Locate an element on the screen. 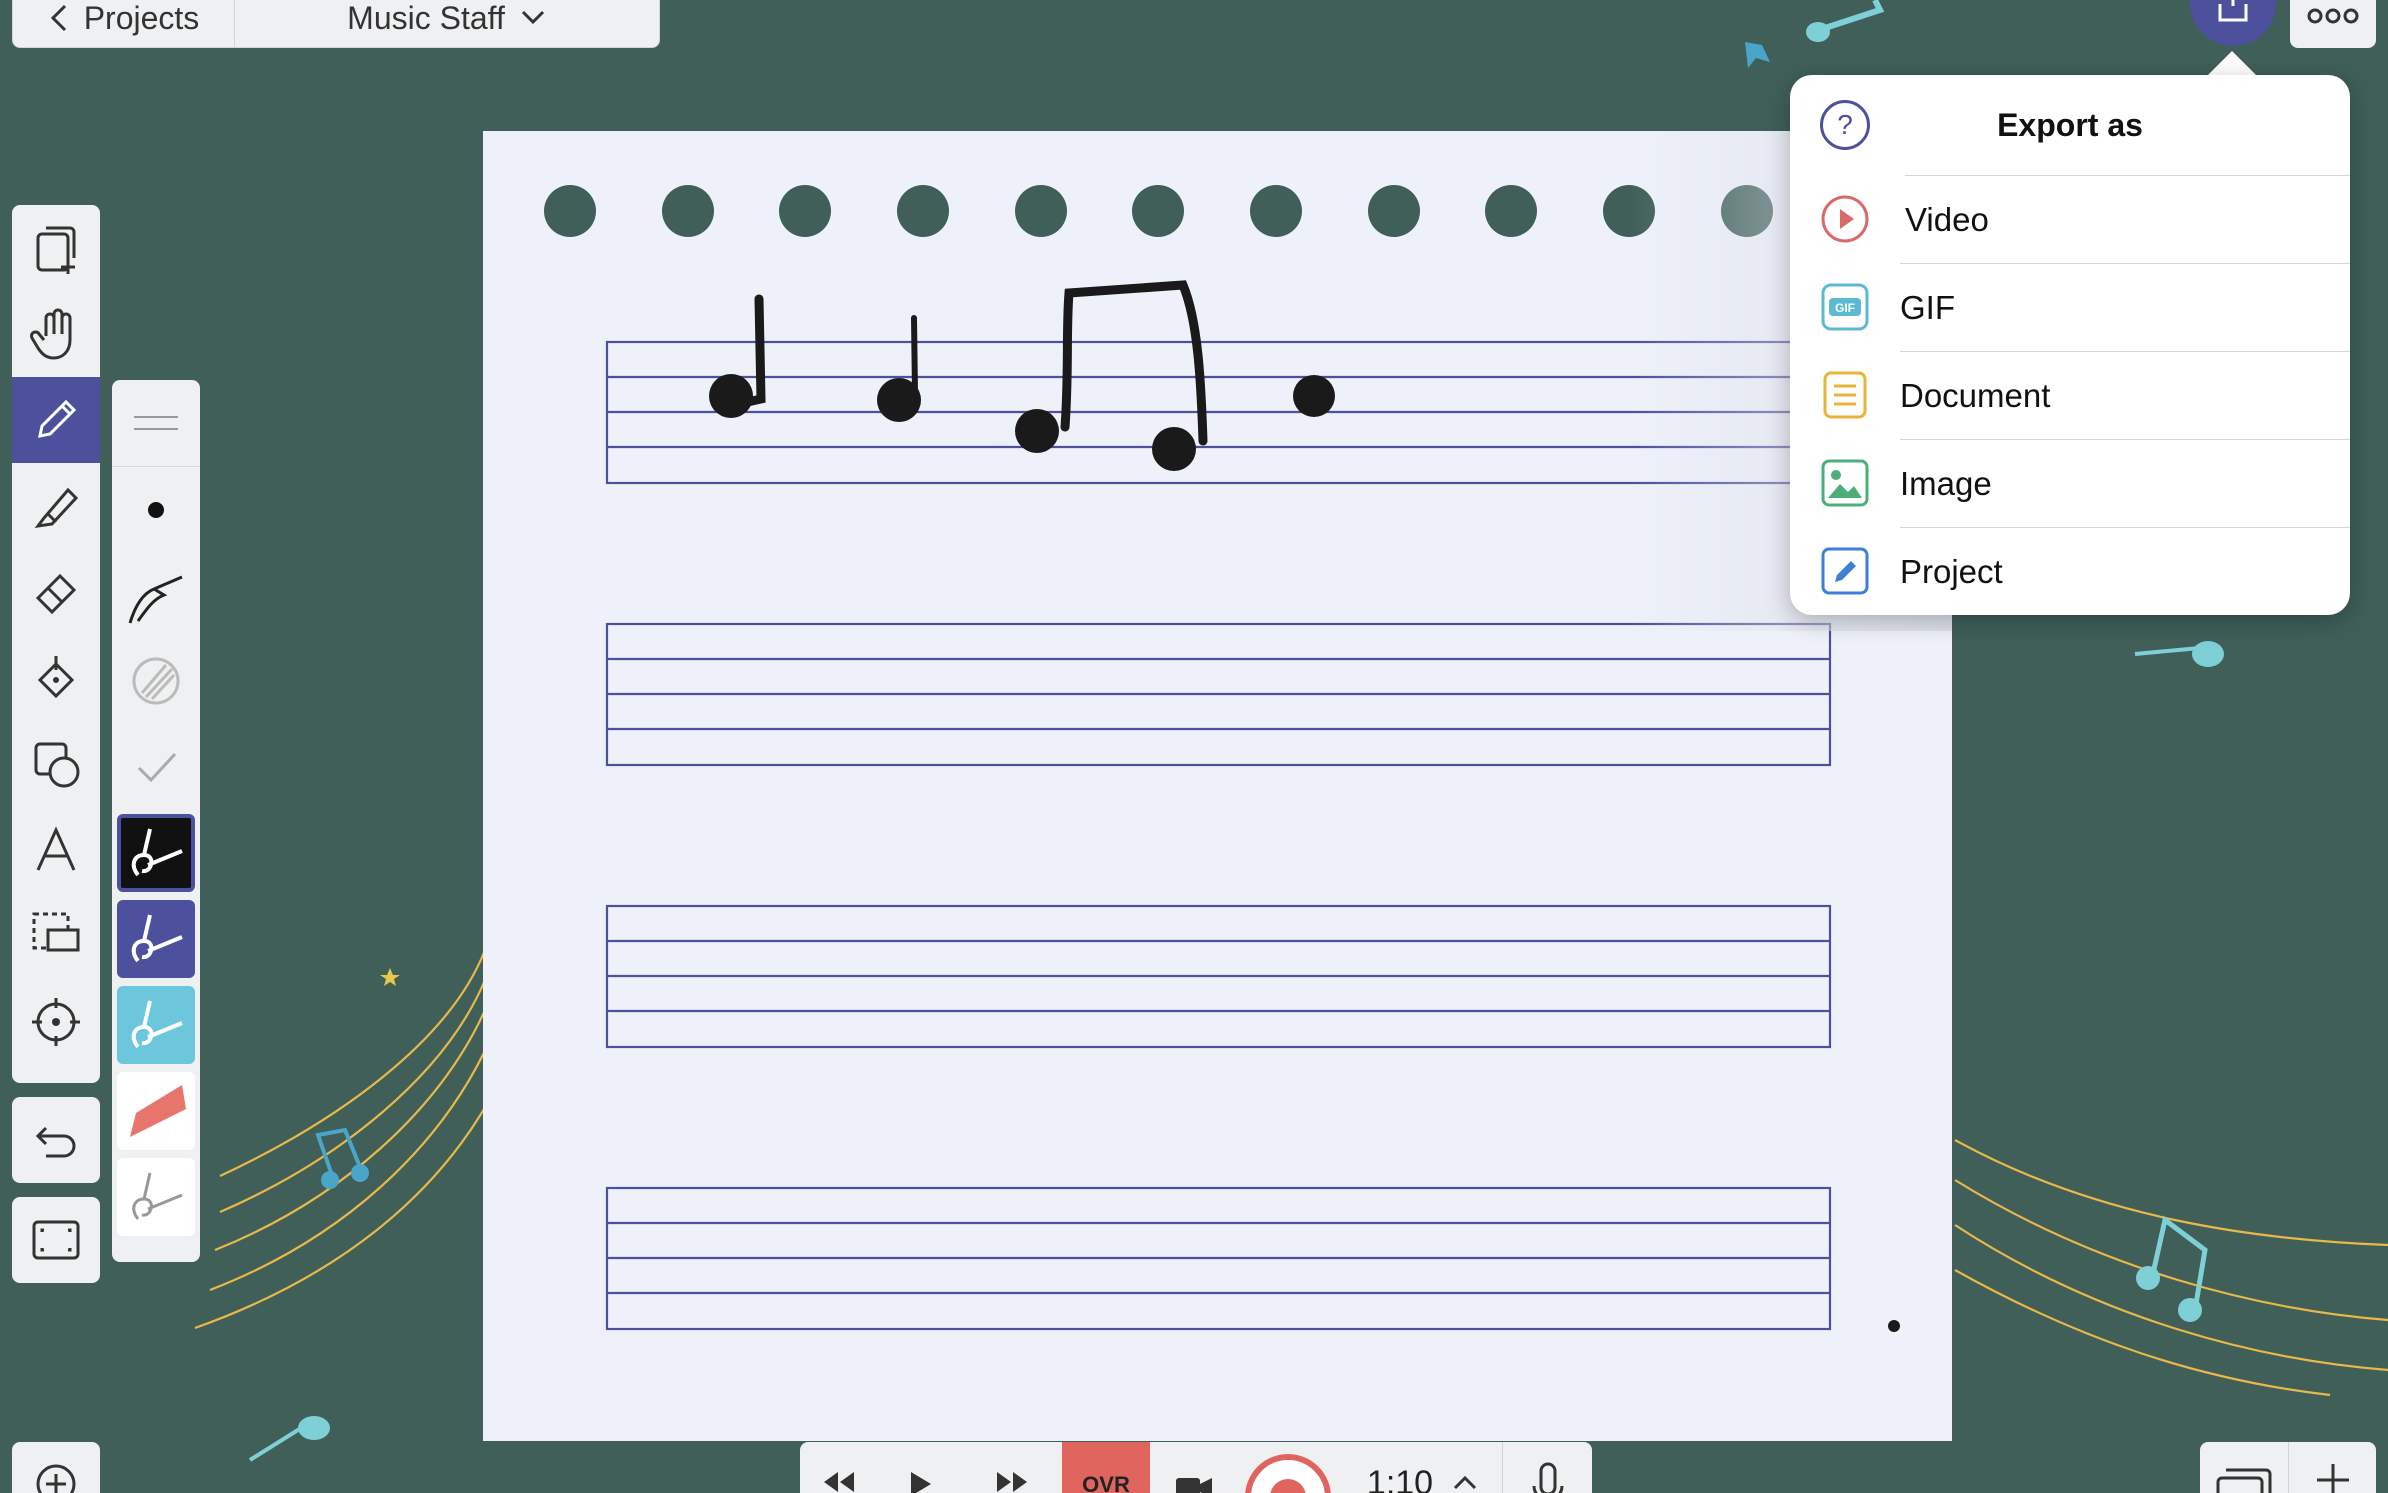  red-marker-swatch is located at coordinates (156, 1111).